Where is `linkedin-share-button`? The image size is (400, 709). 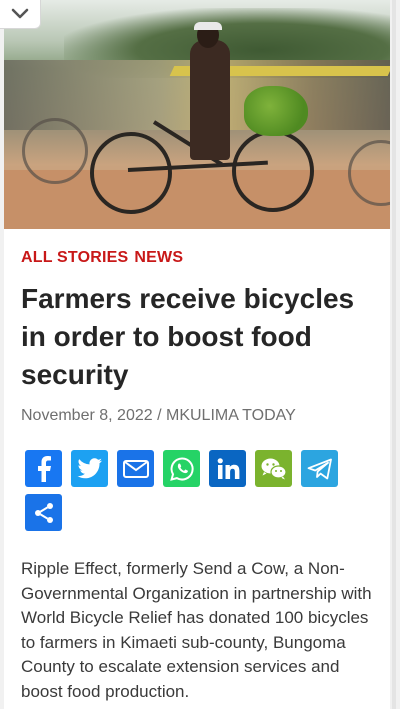 linkedin-share-button is located at coordinates (227, 468).